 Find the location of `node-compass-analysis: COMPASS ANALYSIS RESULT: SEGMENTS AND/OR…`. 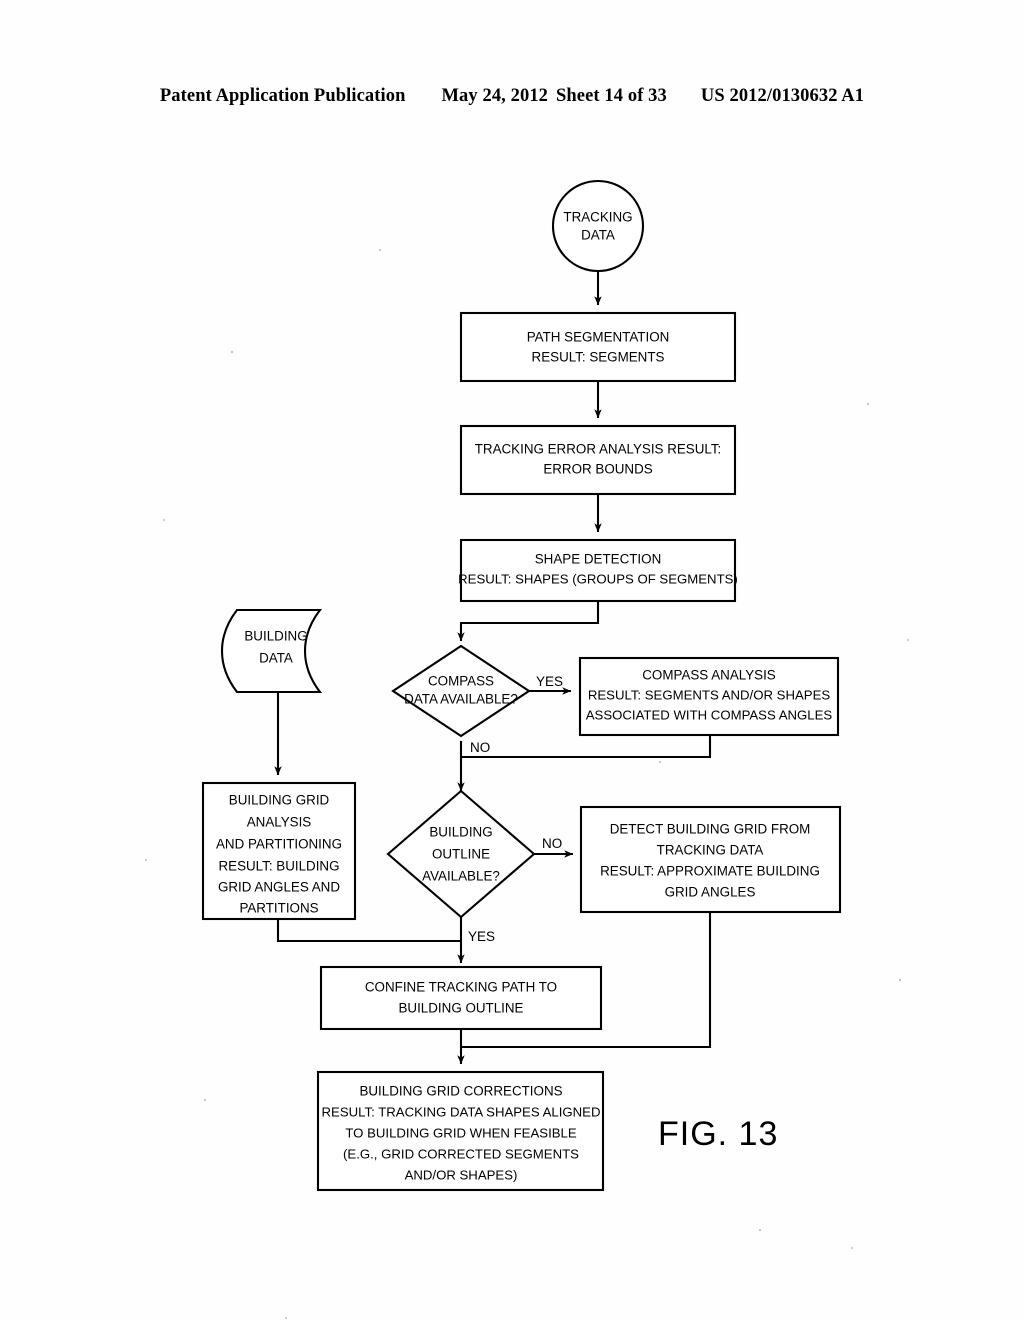

node-compass-analysis: COMPASS ANALYSIS RESULT: SEGMENTS AND/OR… is located at coordinates (709, 696).